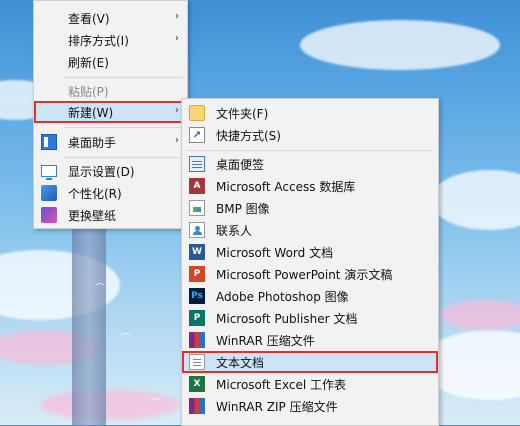 The width and height of the screenshot is (520, 426). I want to click on photoshop-icon: Ps, so click(197, 296).